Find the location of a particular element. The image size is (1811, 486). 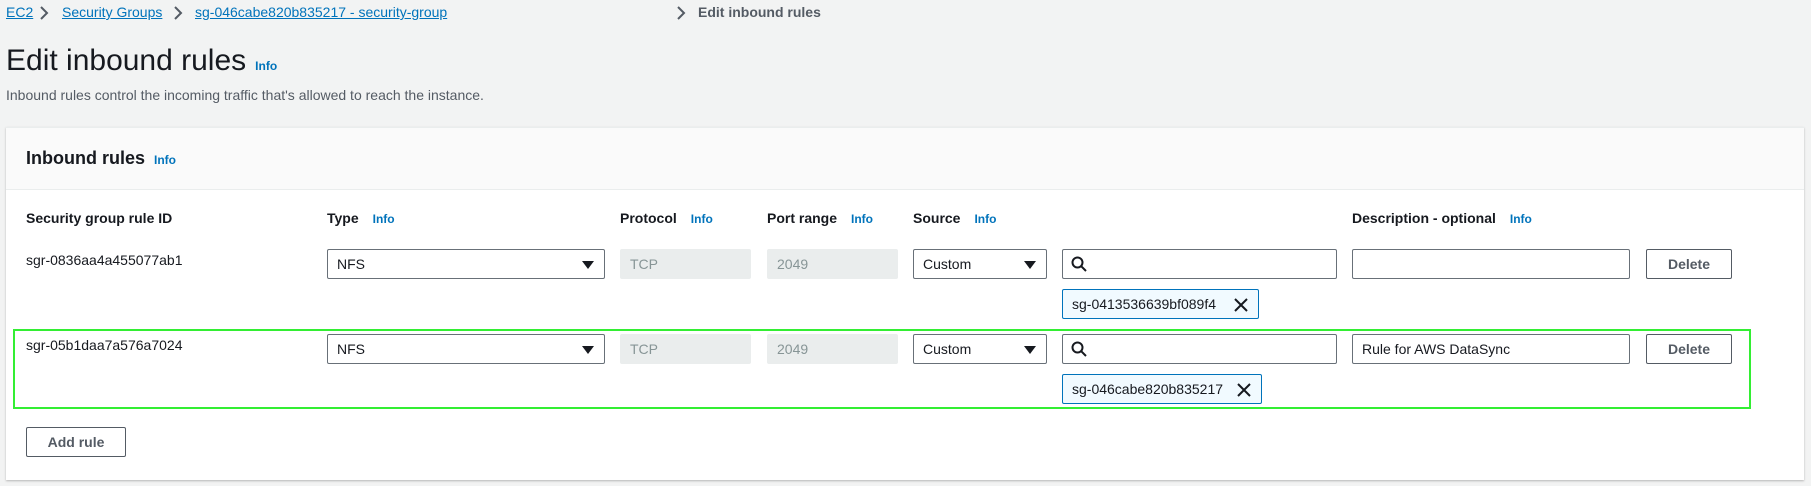

col-header-source-label: Source is located at coordinates (937, 218).